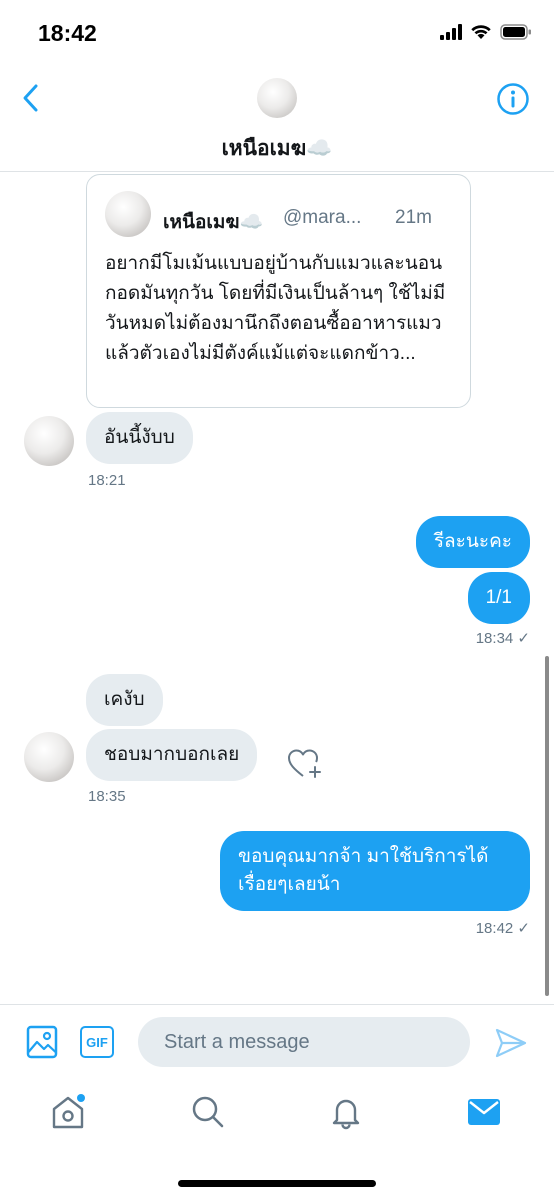 The width and height of the screenshot is (554, 1200). I want to click on add-photo-button, so click(42, 1042).